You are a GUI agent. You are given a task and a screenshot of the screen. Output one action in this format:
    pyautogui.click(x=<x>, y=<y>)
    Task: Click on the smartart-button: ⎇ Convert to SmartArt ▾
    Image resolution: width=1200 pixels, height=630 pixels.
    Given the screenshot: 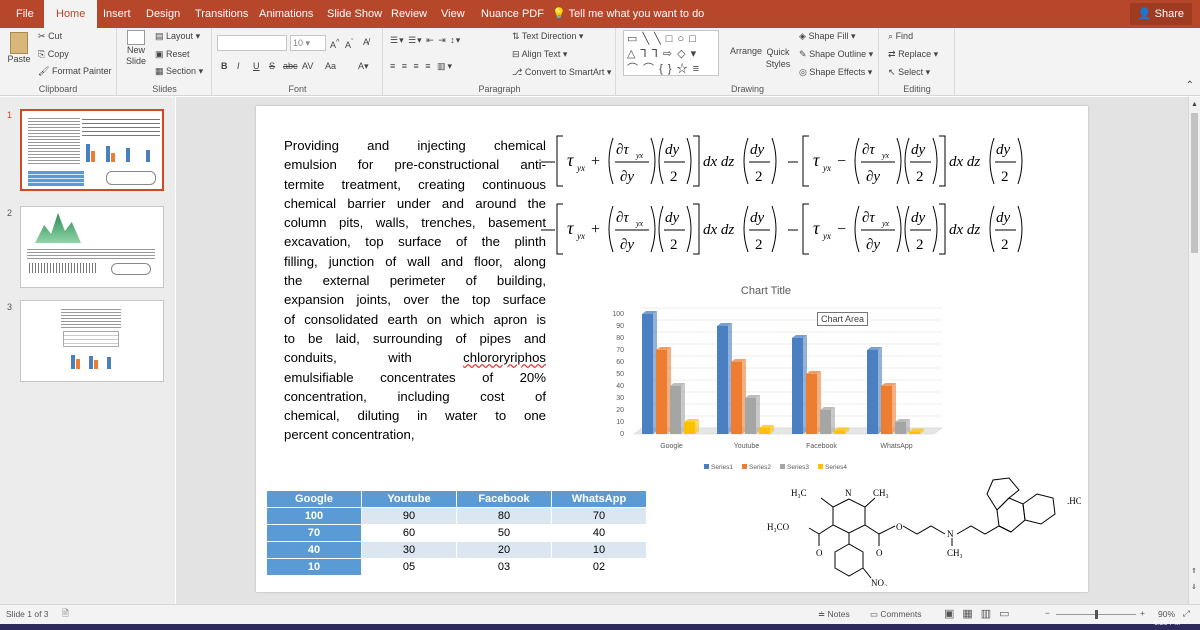 What is the action you would take?
    pyautogui.click(x=561, y=72)
    